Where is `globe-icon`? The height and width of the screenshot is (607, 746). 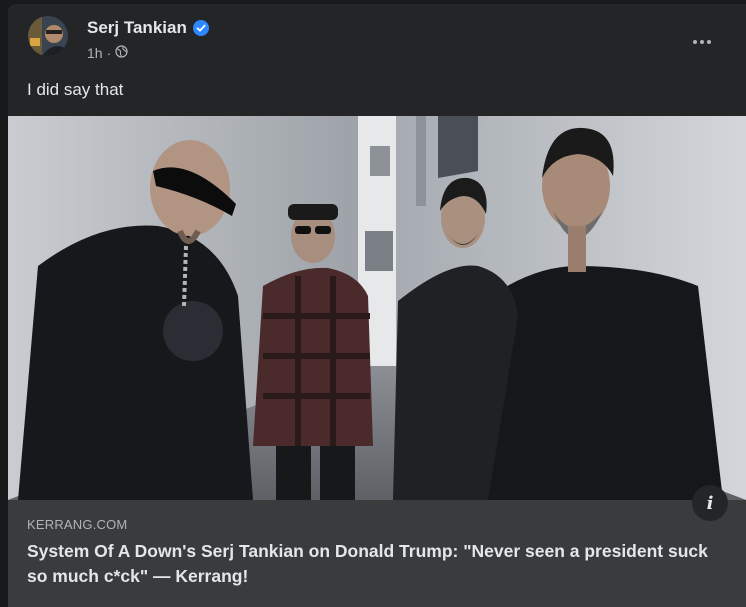
globe-icon is located at coordinates (121, 53).